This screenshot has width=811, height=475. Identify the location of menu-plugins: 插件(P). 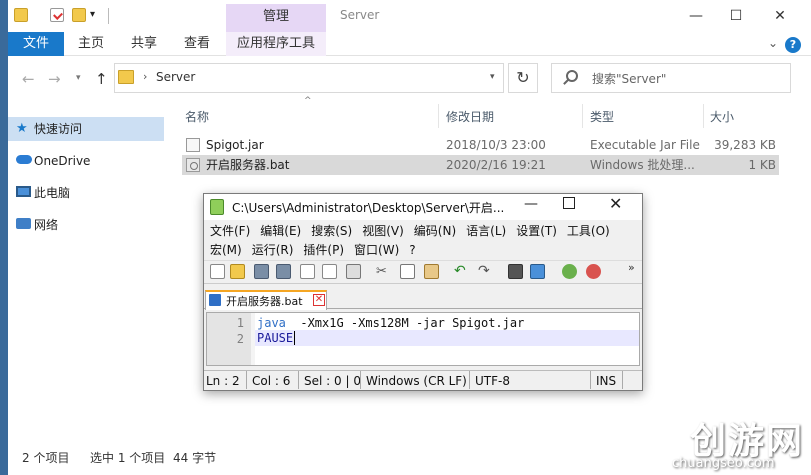
(323, 250).